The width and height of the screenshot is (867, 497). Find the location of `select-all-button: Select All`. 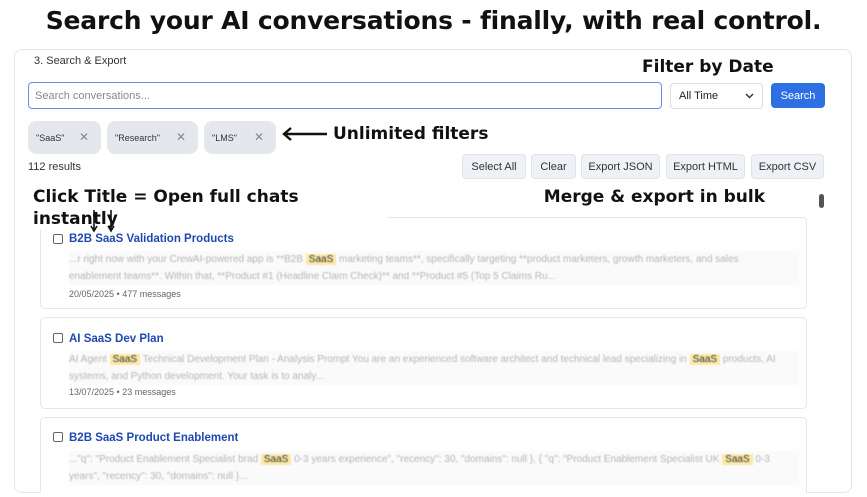

select-all-button: Select All is located at coordinates (494, 166).